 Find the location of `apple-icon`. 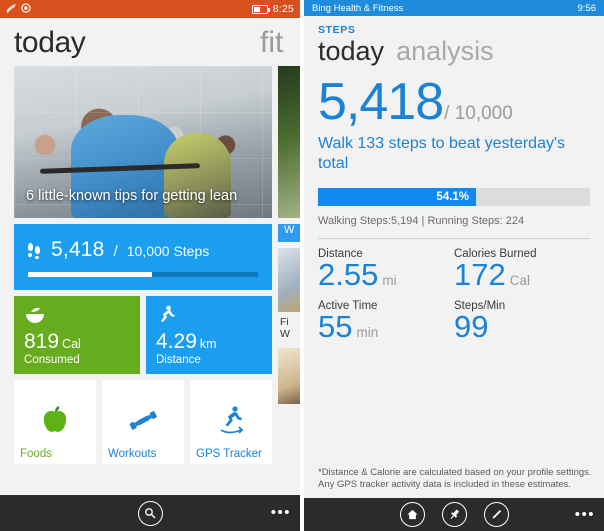

apple-icon is located at coordinates (55, 422).